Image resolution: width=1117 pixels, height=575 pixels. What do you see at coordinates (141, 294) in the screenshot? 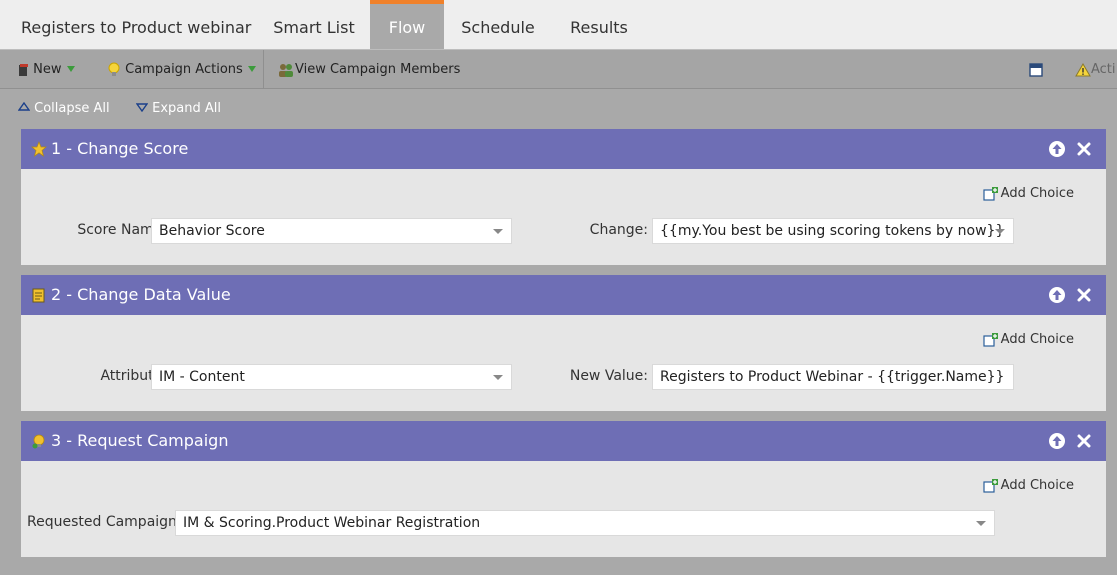
I see `step-title: 2 - Change Data Value` at bounding box center [141, 294].